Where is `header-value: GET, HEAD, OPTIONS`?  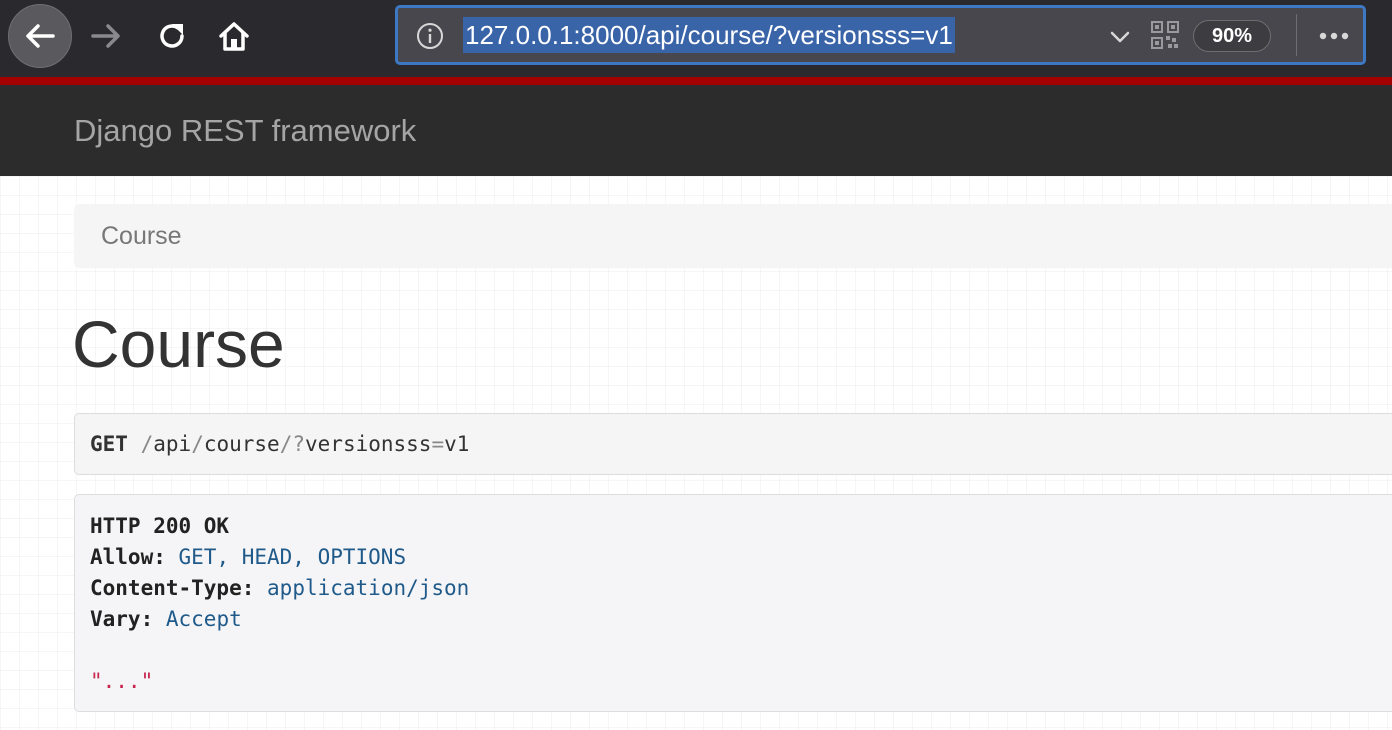
header-value: GET, HEAD, OPTIONS is located at coordinates (292, 557).